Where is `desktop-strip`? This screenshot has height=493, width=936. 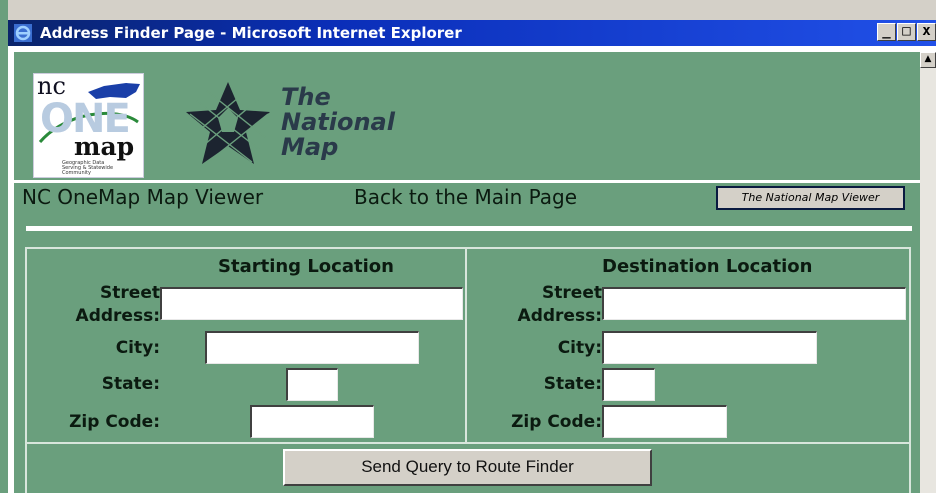 desktop-strip is located at coordinates (4, 246).